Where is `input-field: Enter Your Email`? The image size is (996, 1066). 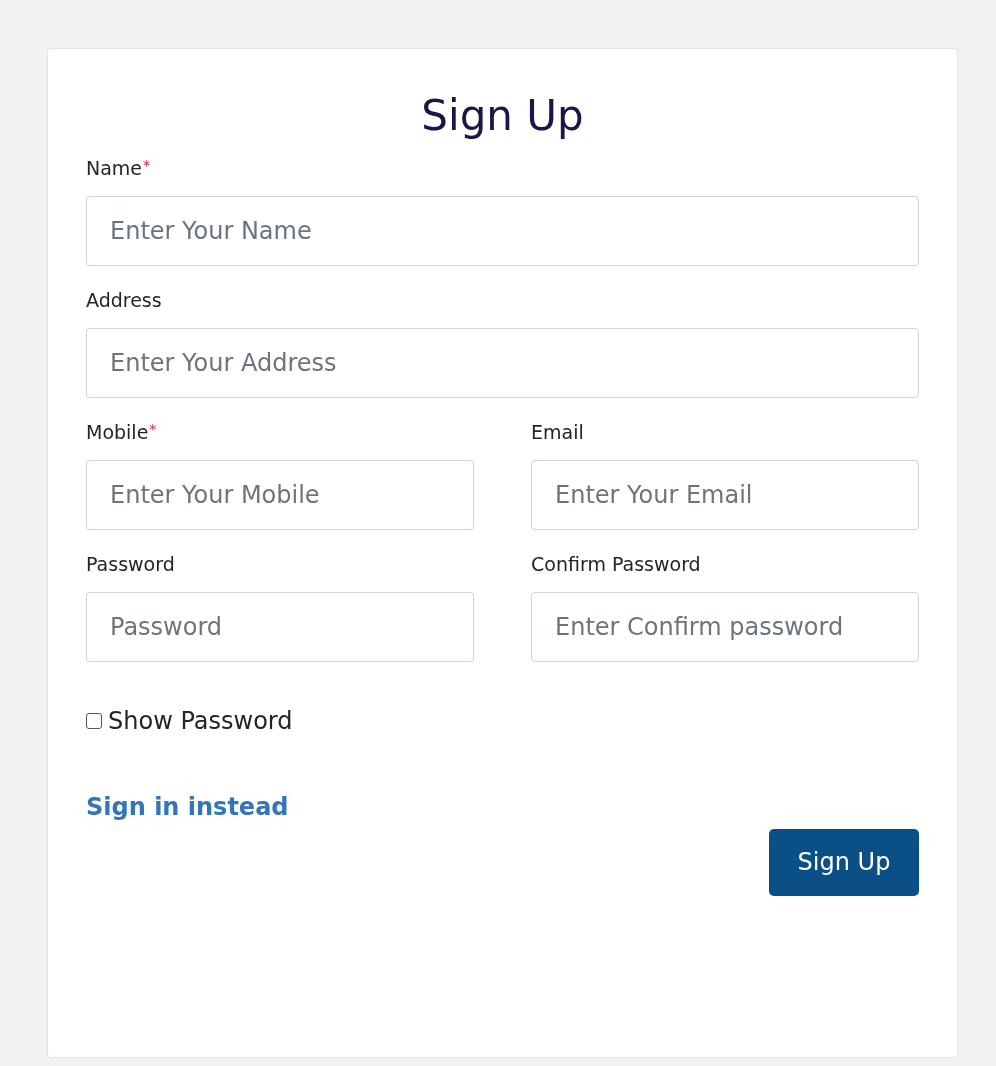 input-field: Enter Your Email is located at coordinates (725, 494).